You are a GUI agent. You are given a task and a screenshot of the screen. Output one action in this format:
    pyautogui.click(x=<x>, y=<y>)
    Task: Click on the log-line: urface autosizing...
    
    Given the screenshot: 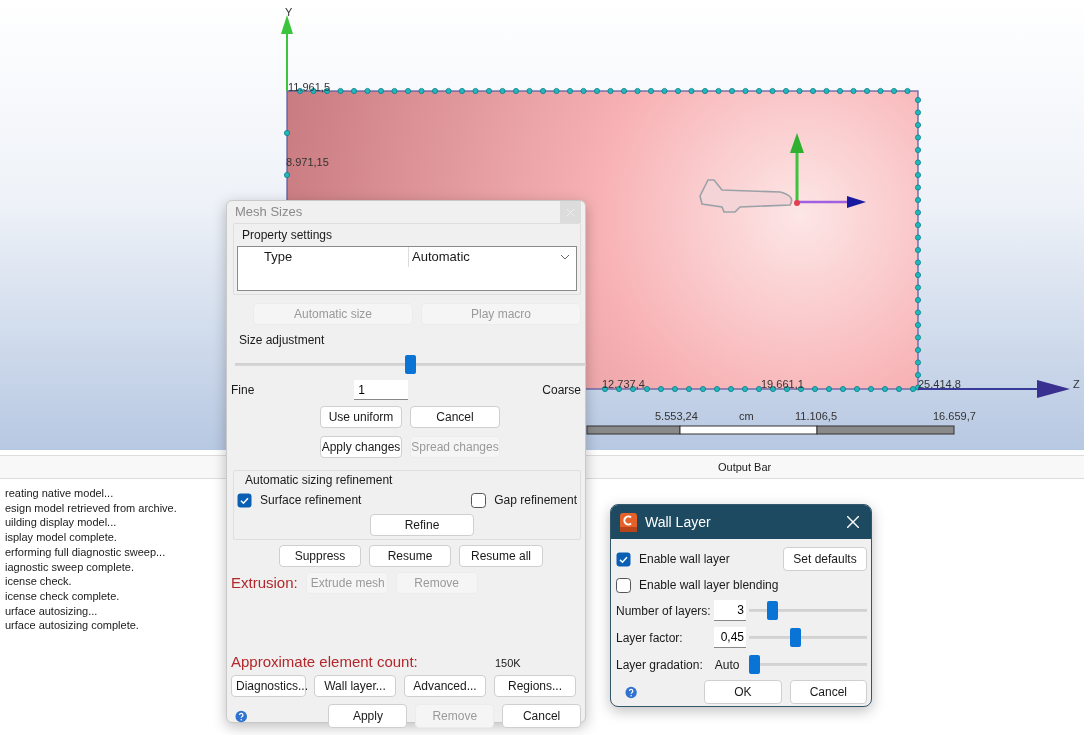 What is the action you would take?
    pyautogui.click(x=51, y=611)
    